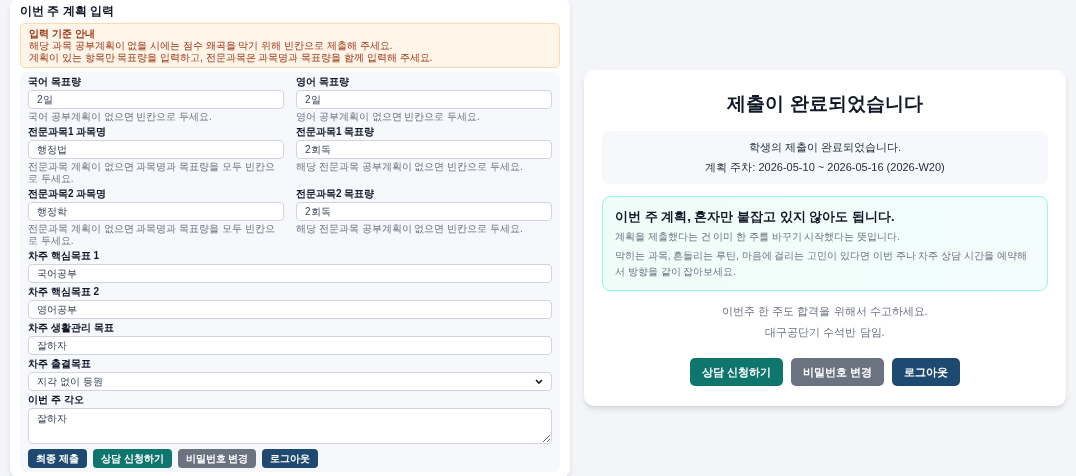 This screenshot has height=476, width=1076. I want to click on encouragement-text: 막히는 과목, 흔들리는 루틴, 마음에 걸리는 고민이 있다면 이번 주나 차주 상담 시간을 예약해서 방향을 같이 잡아보세요., so click(821, 264).